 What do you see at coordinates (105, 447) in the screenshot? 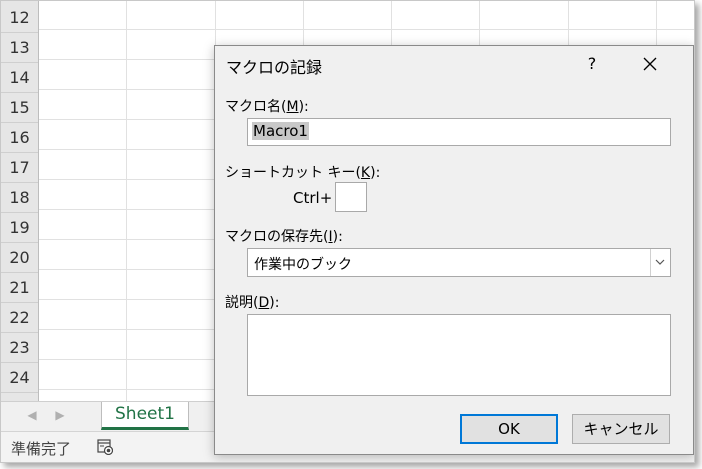
I see `macro-record-icon` at bounding box center [105, 447].